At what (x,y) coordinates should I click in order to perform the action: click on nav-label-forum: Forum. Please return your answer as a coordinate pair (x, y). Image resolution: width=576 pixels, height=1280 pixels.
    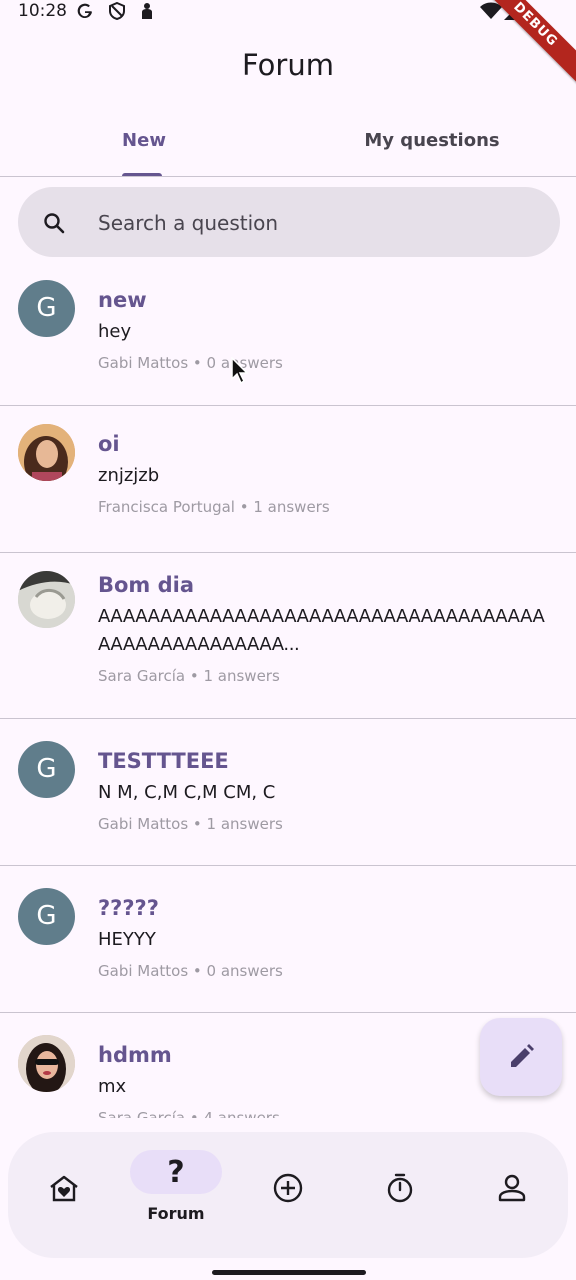
    Looking at the image, I should click on (176, 1213).